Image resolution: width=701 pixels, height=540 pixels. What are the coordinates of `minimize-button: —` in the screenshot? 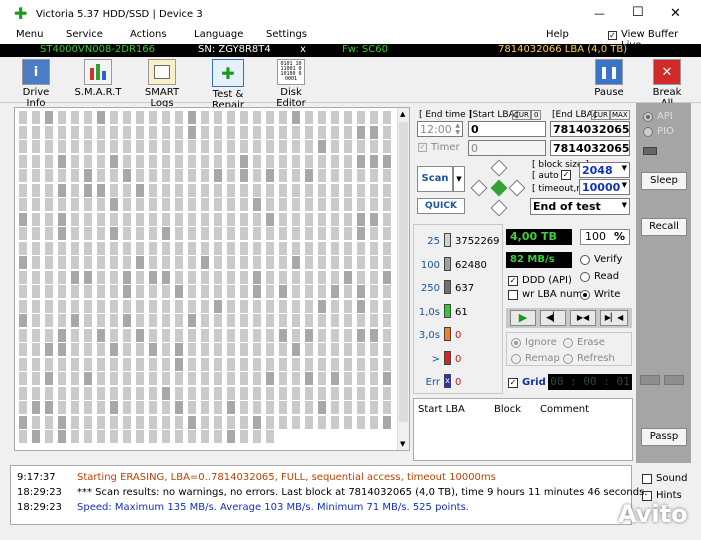 It's located at (599, 13).